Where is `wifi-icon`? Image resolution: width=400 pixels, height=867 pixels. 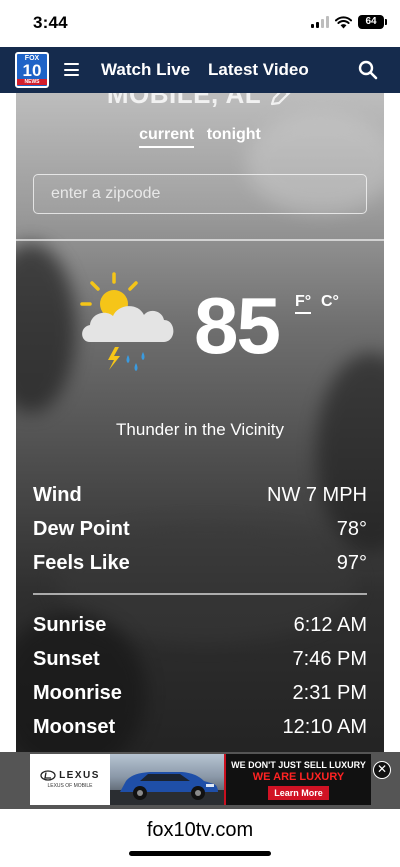 wifi-icon is located at coordinates (343, 21).